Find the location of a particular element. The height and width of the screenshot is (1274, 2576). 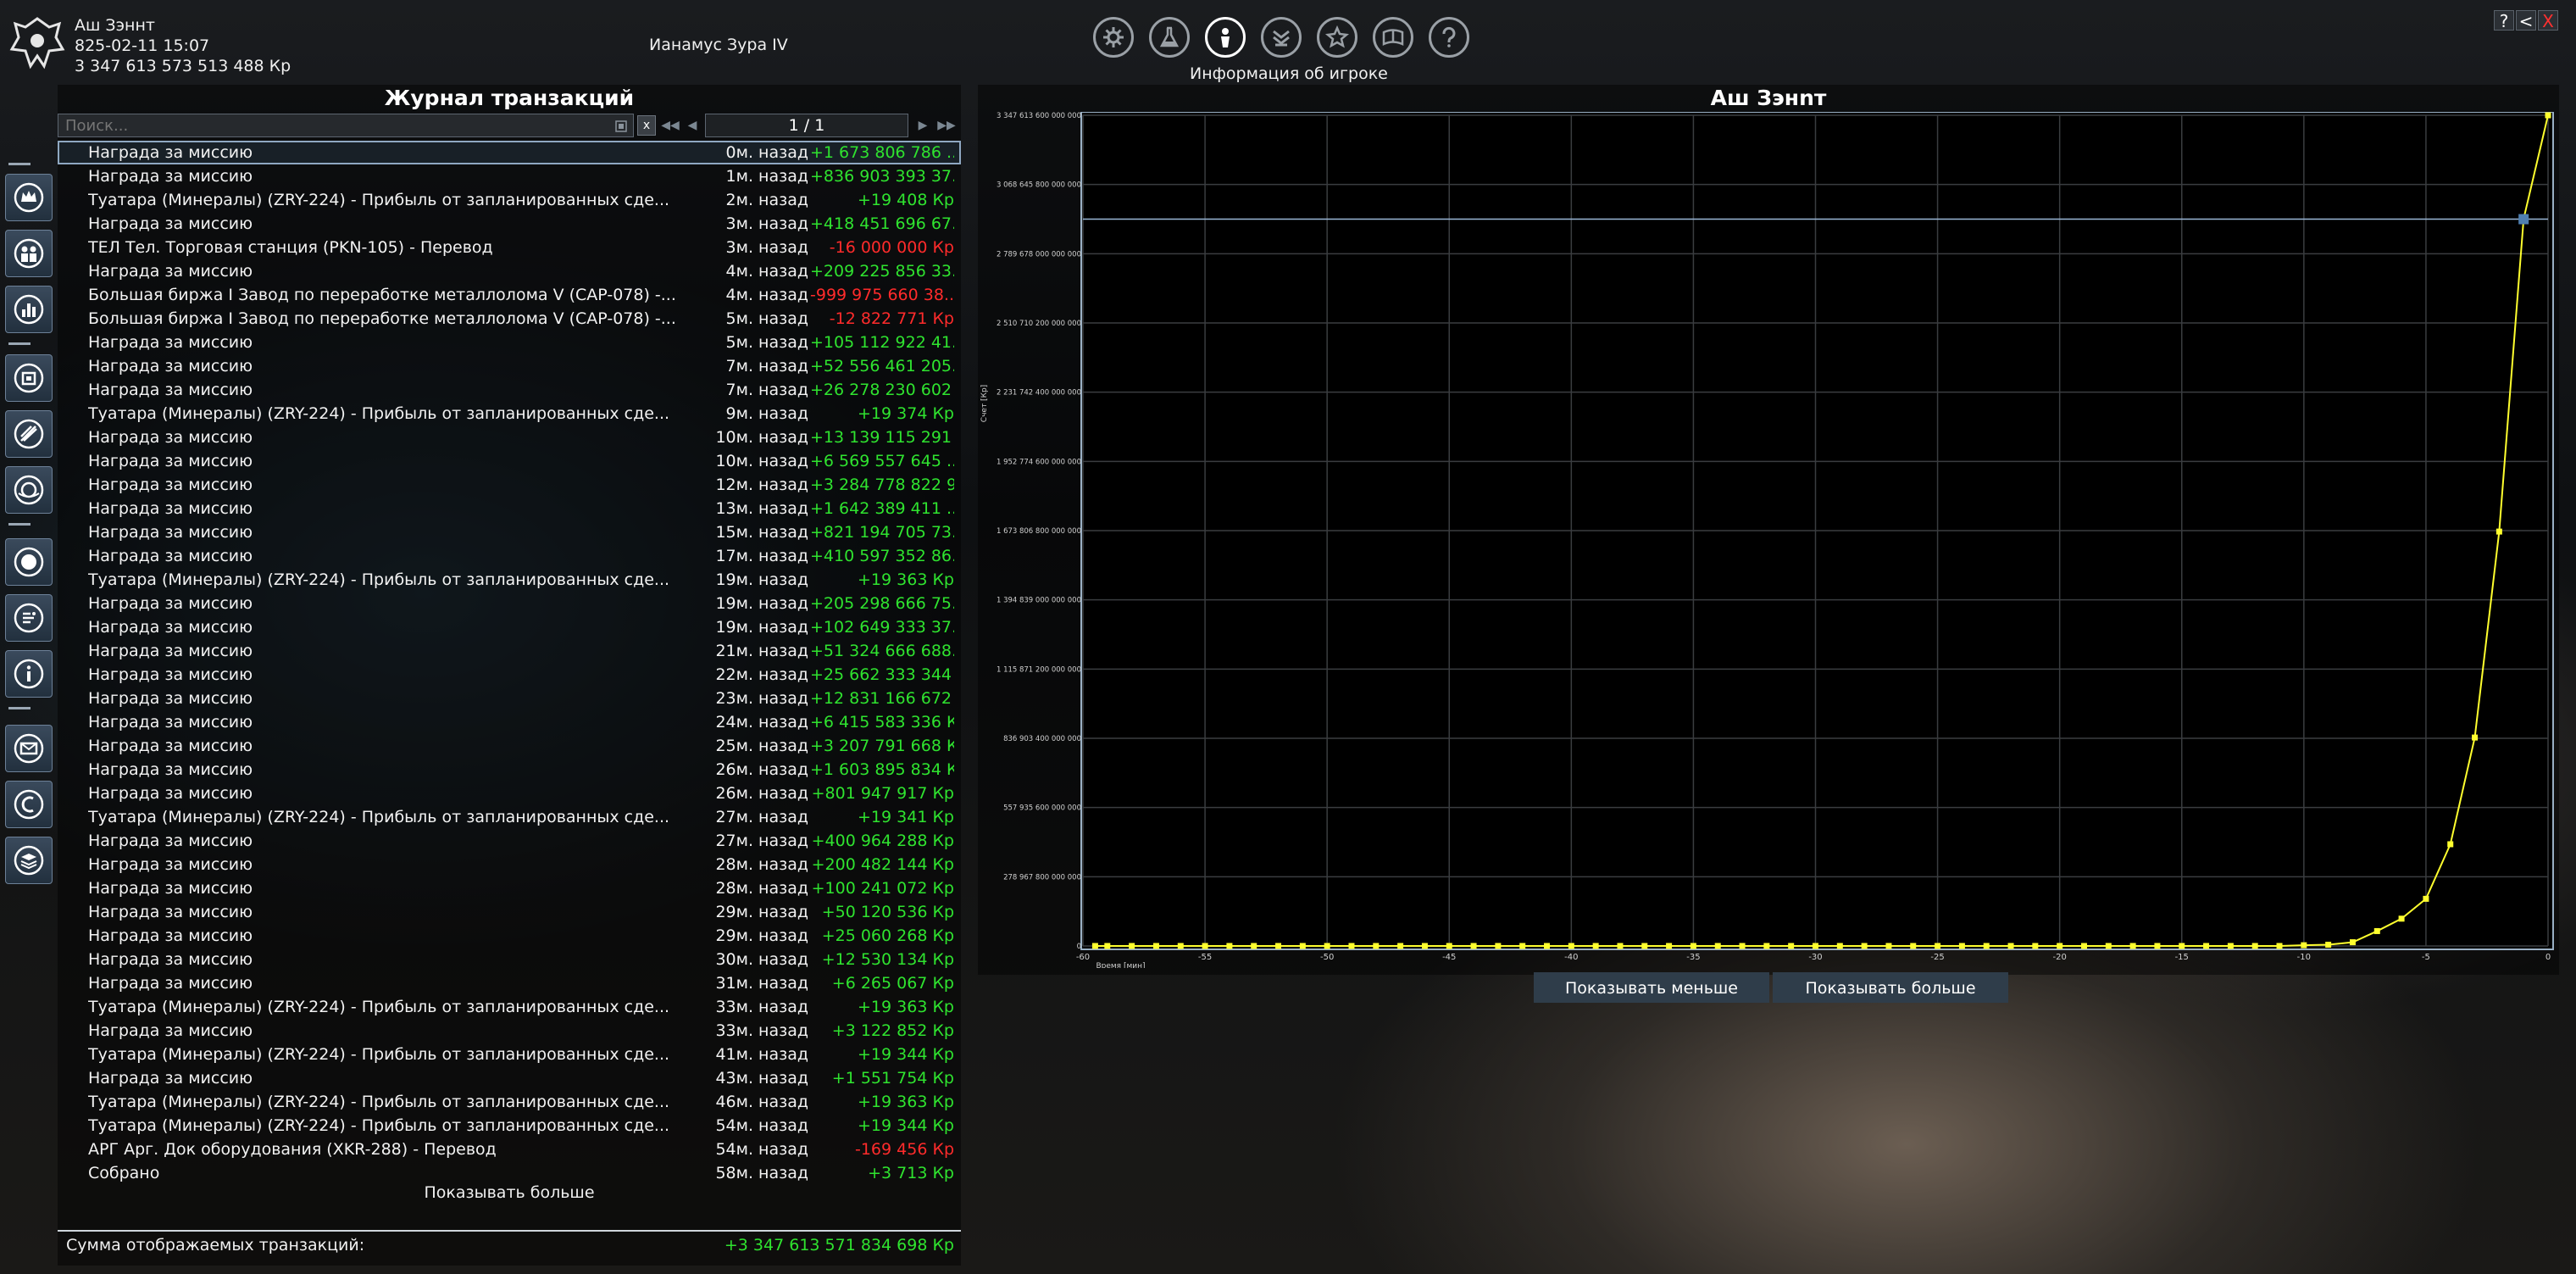

ship-icon is located at coordinates (1281, 37).